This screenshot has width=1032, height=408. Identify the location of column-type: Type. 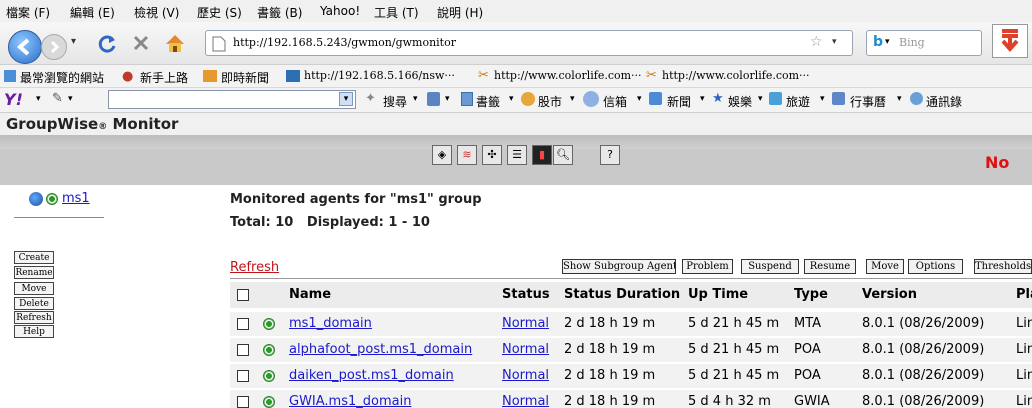
(811, 294).